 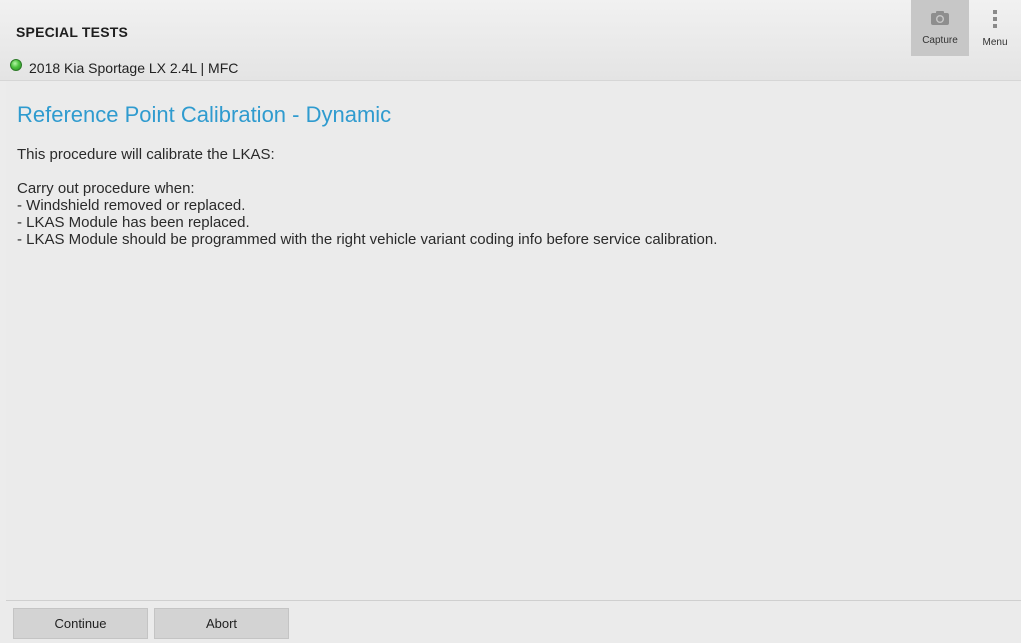 I want to click on camera-icon, so click(x=940, y=18).